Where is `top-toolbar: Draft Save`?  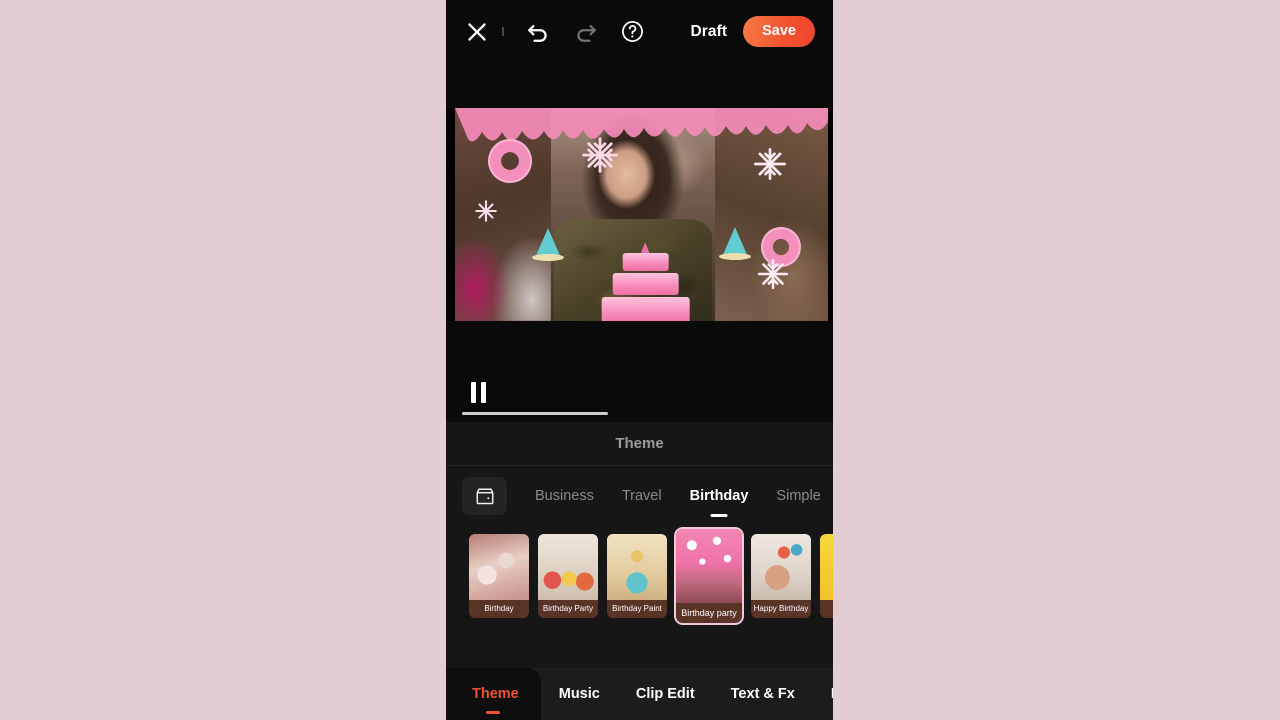 top-toolbar: Draft Save is located at coordinates (639, 31).